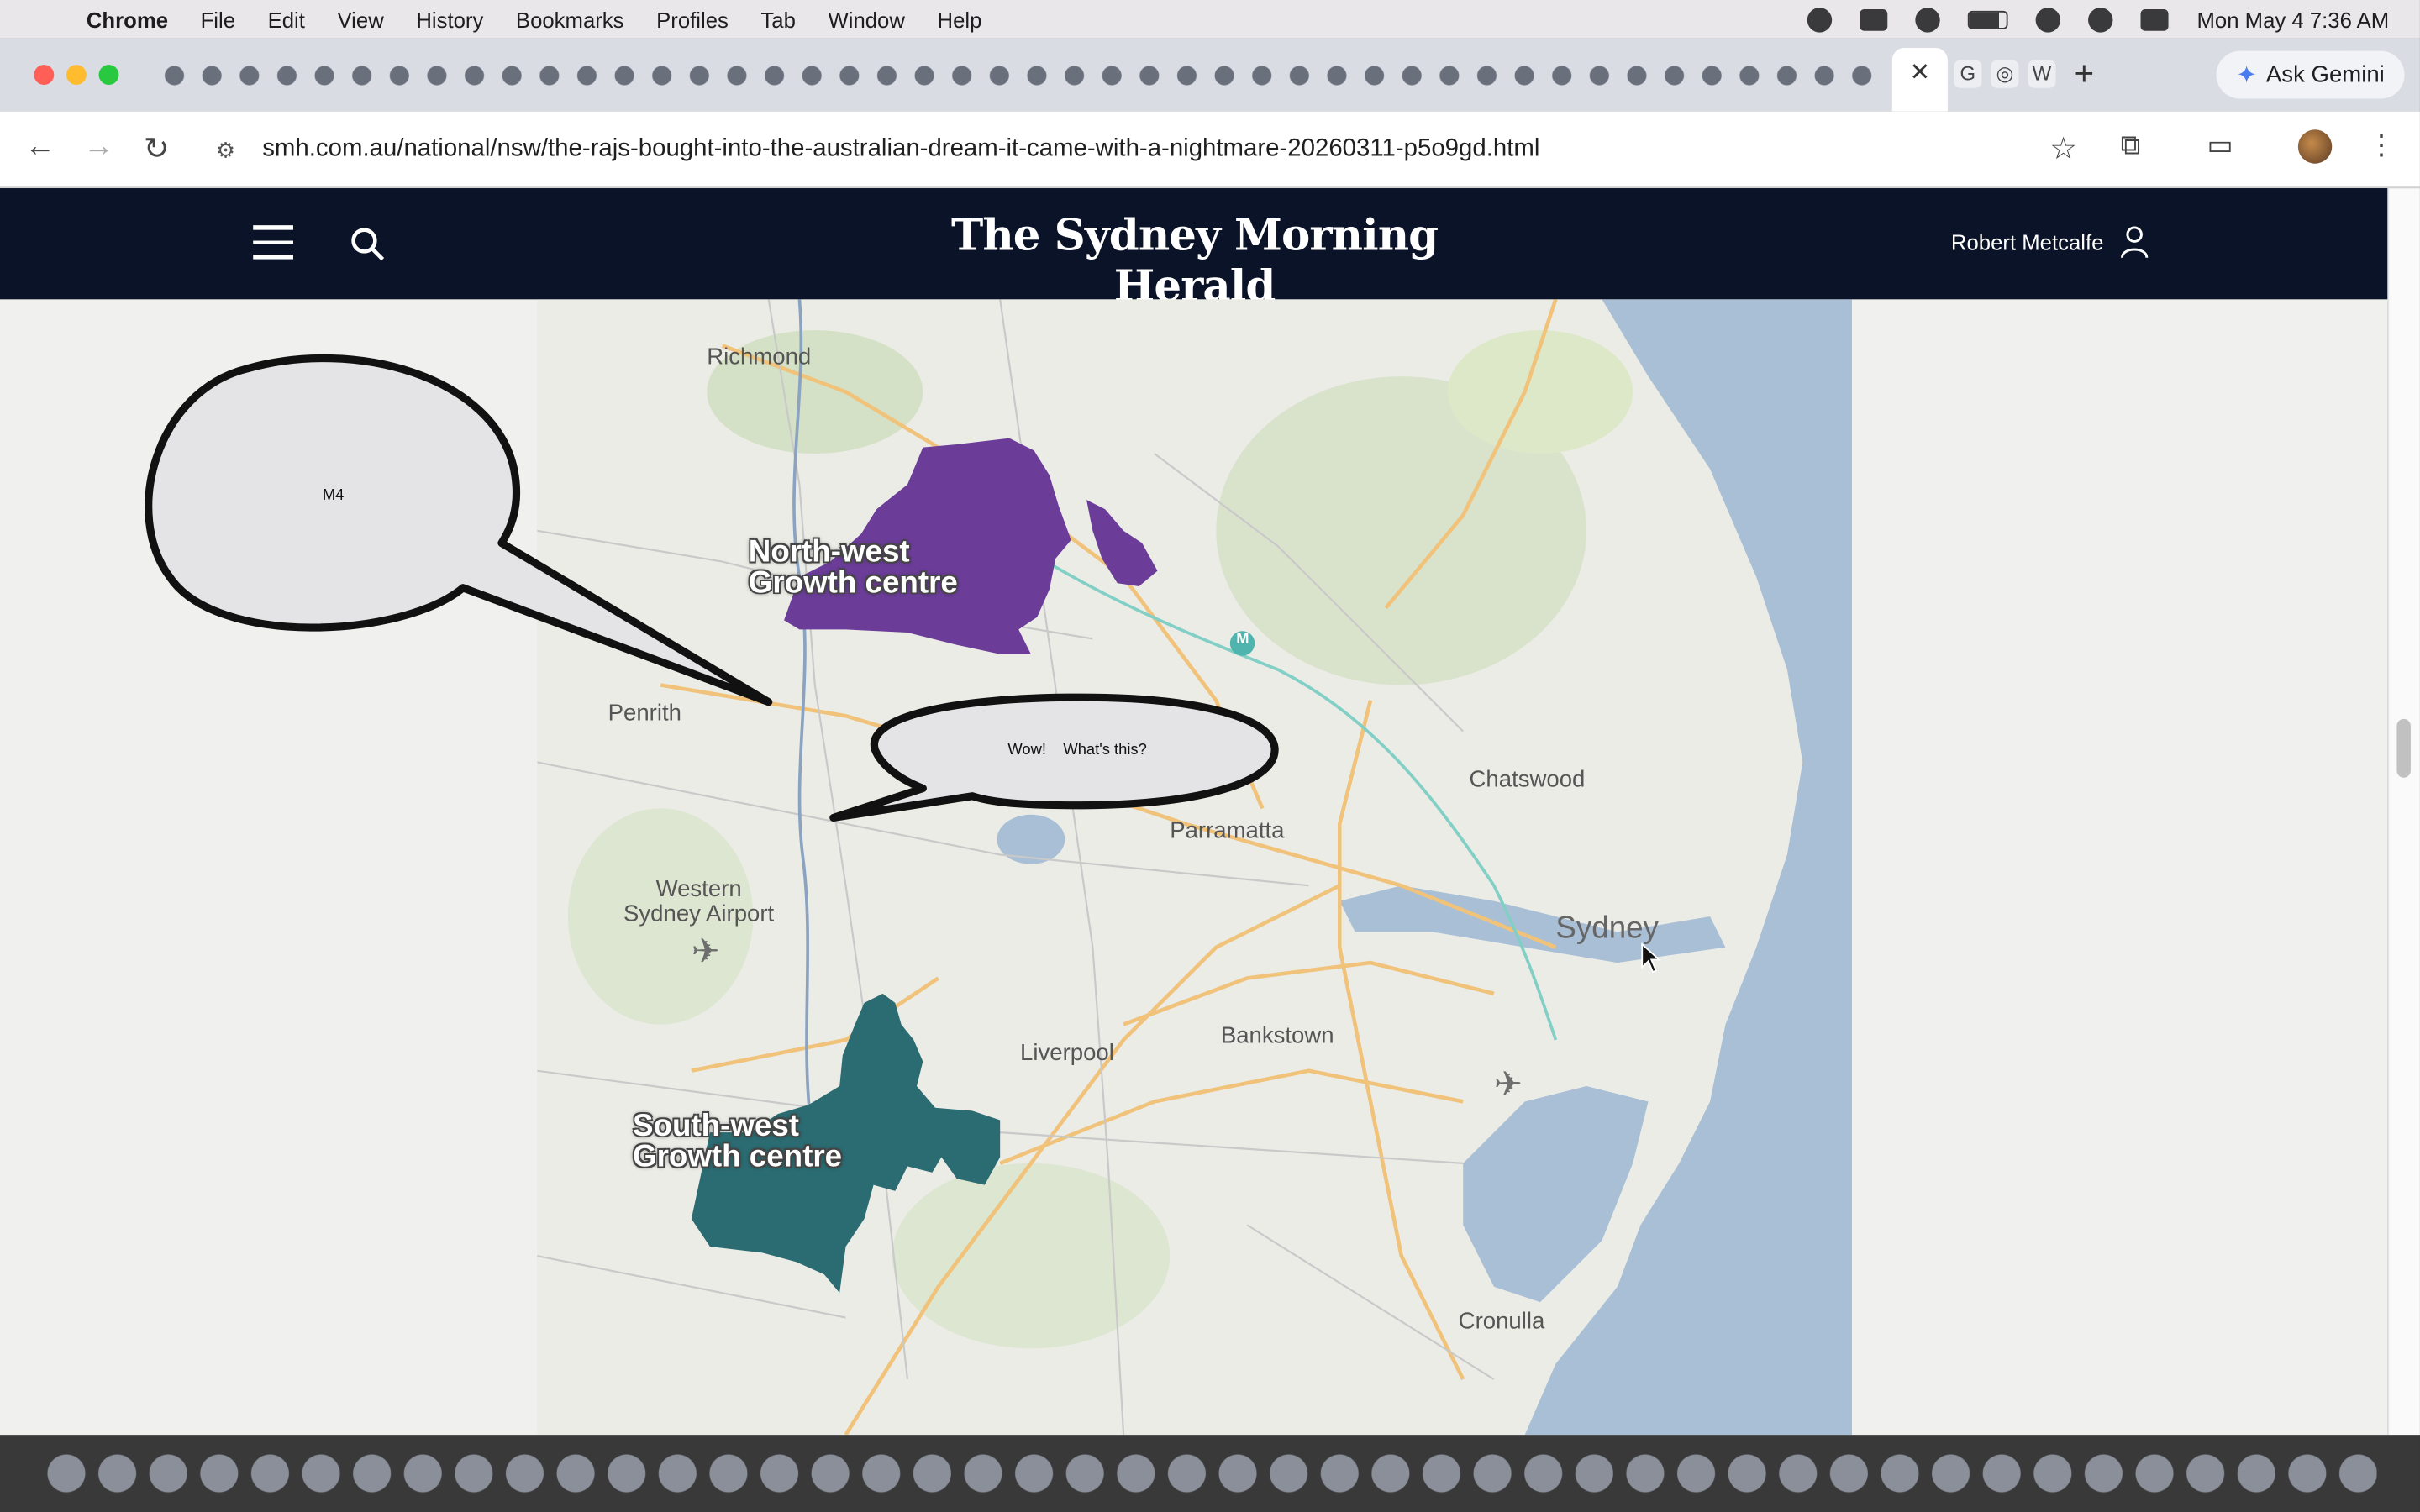  Describe the element at coordinates (218, 19) in the screenshot. I see `menu-file: File` at that location.